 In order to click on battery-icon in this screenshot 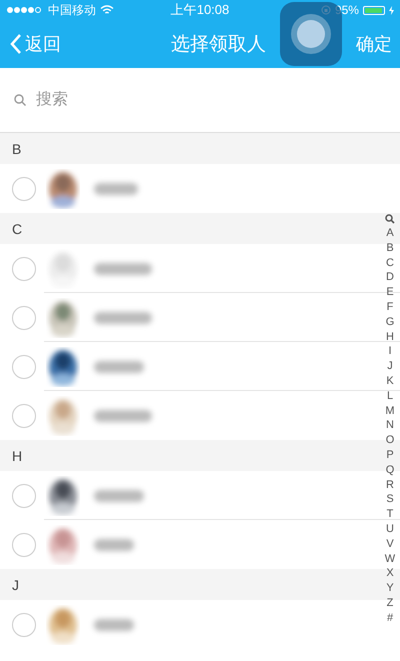, I will do `click(373, 10)`.